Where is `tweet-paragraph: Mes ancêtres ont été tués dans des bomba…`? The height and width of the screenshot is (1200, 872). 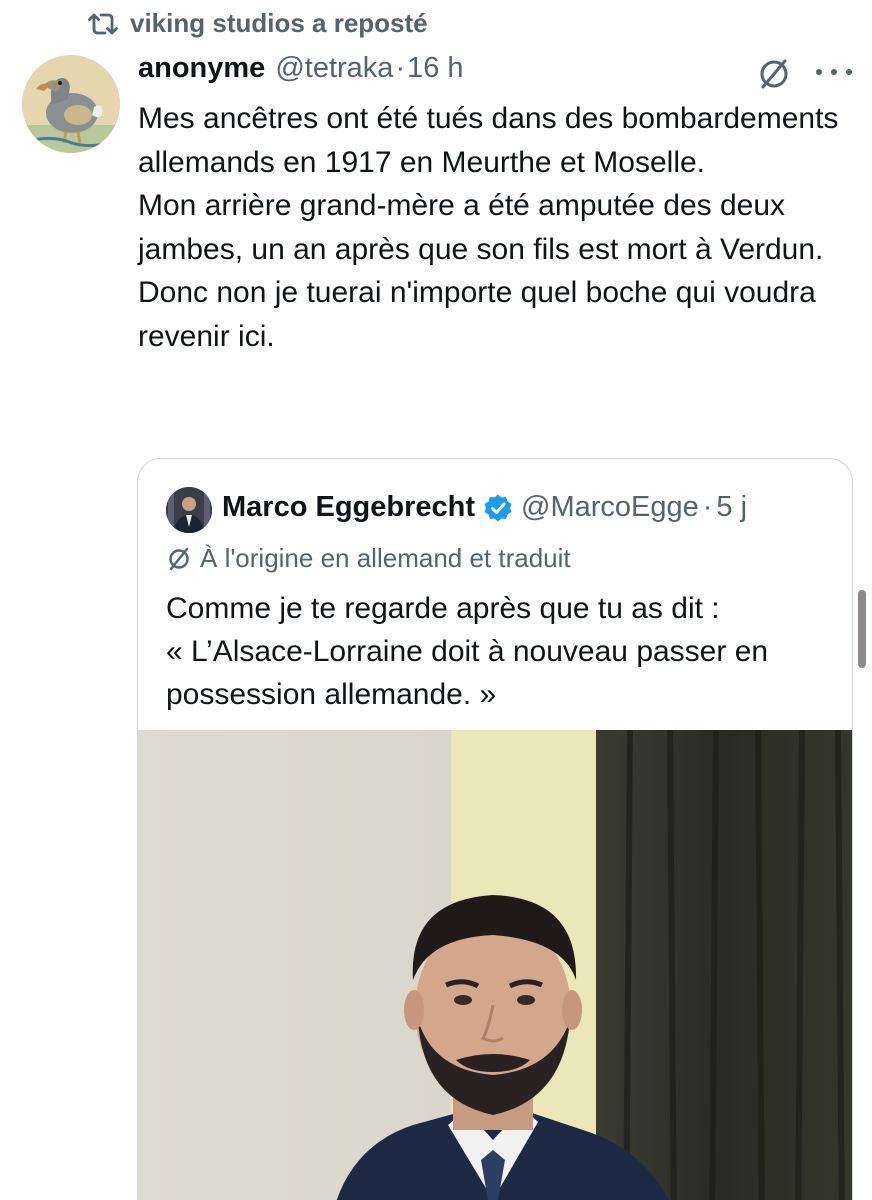 tweet-paragraph: Mes ancêtres ont été tués dans des bomba… is located at coordinates (488, 140).